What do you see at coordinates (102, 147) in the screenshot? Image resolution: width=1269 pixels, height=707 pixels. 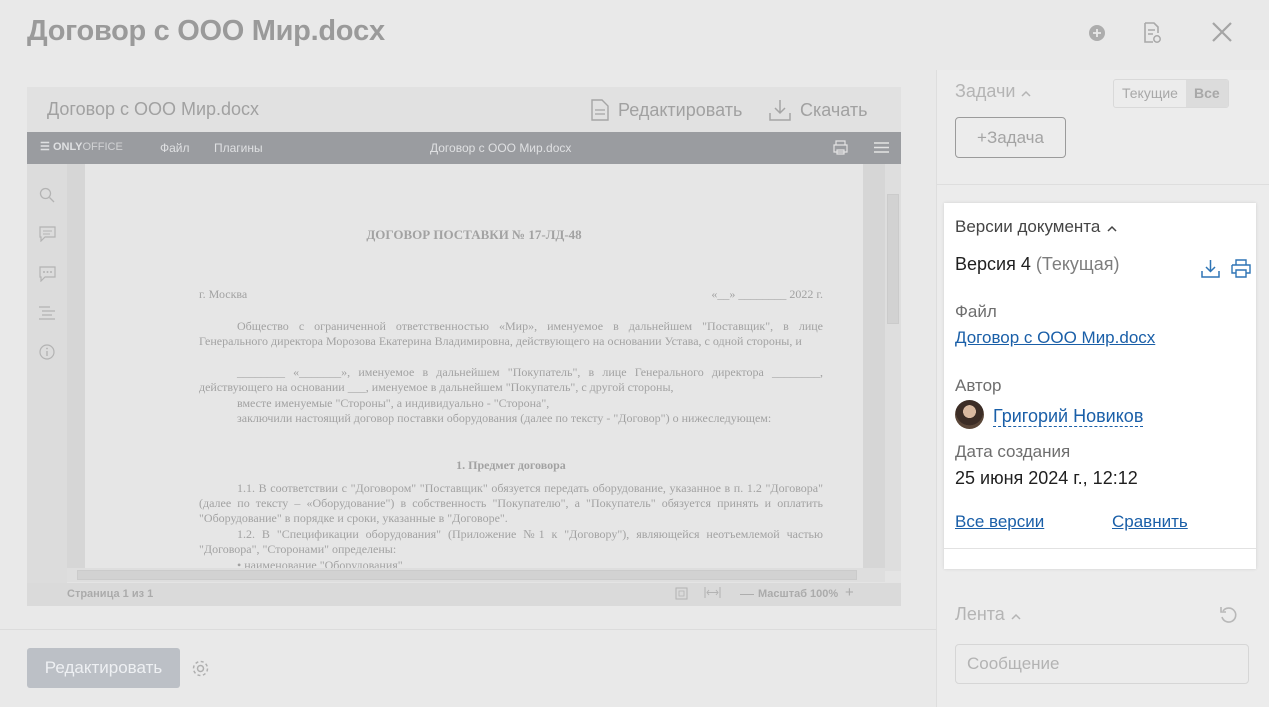 I see `onlyoffice-brand-light: OFFICE` at bounding box center [102, 147].